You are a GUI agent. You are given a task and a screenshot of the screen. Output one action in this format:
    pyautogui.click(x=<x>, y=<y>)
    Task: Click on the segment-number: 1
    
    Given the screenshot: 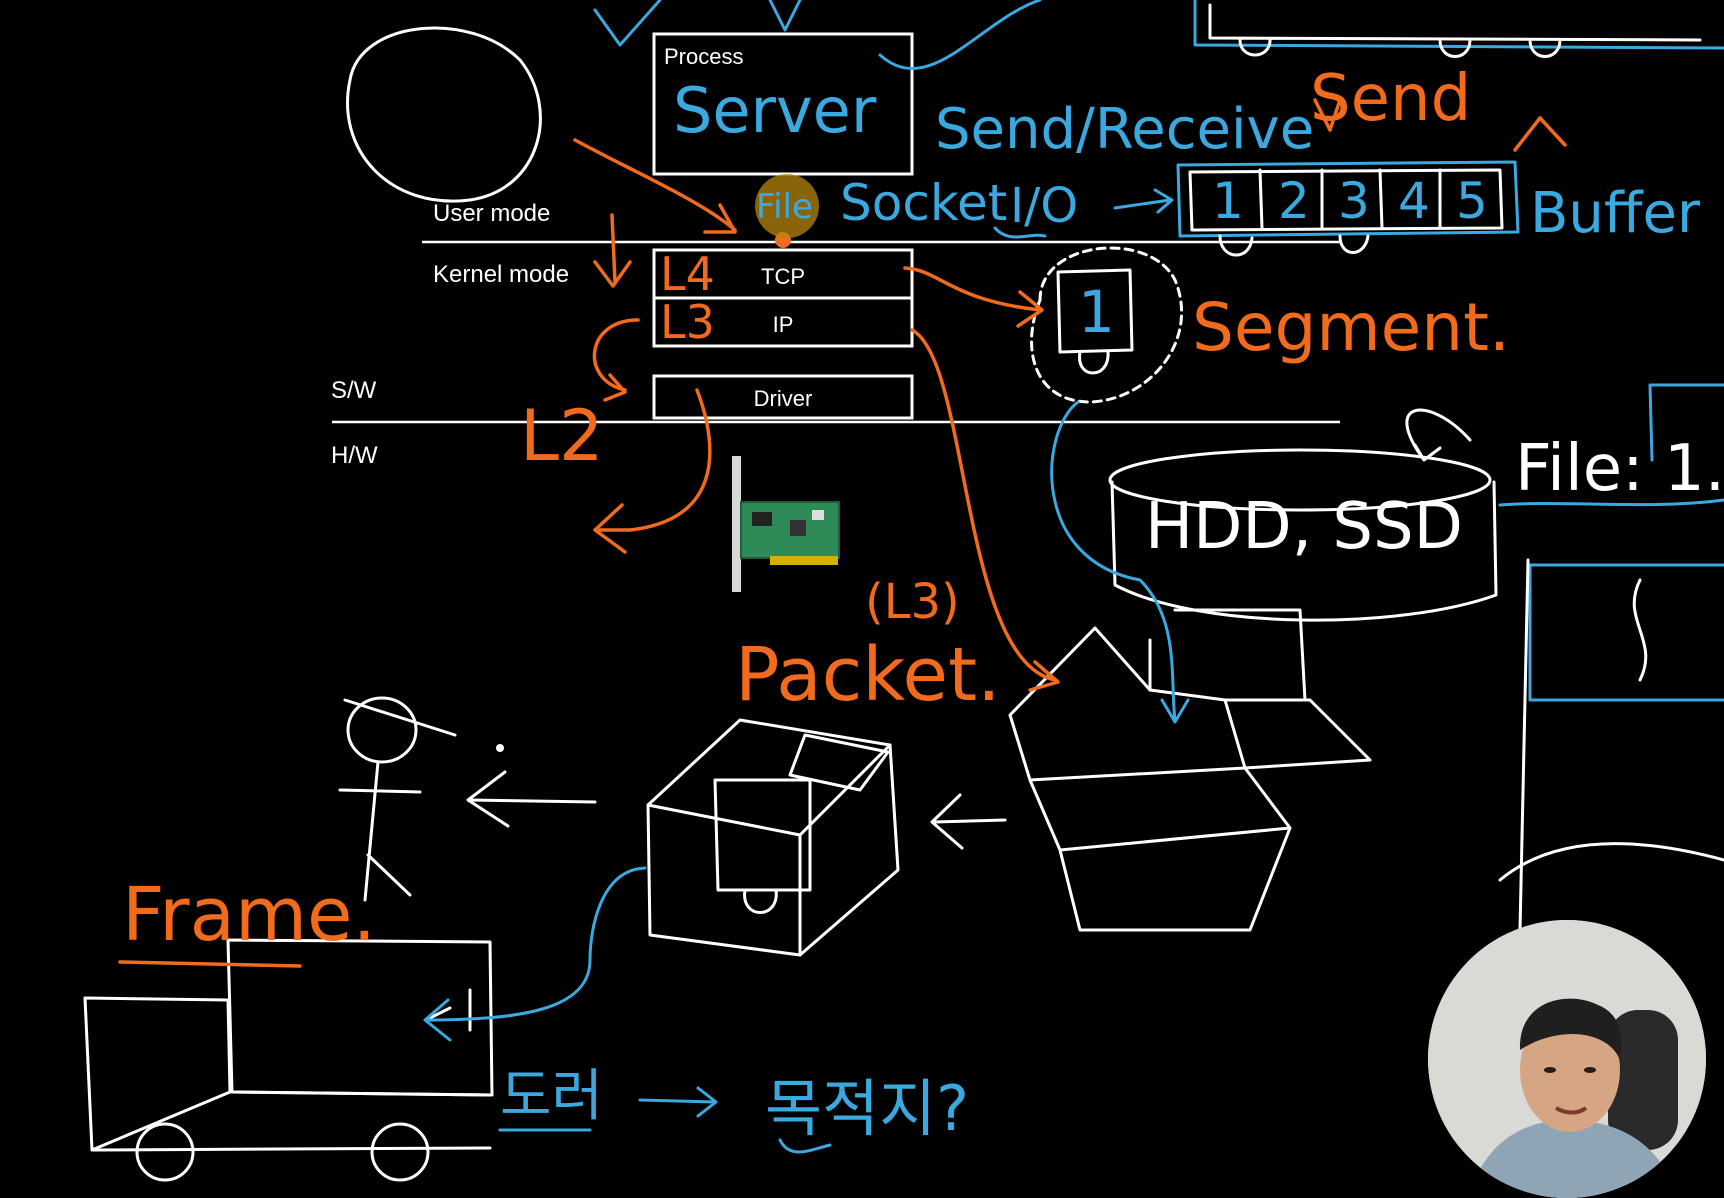 What is the action you would take?
    pyautogui.click(x=1096, y=312)
    